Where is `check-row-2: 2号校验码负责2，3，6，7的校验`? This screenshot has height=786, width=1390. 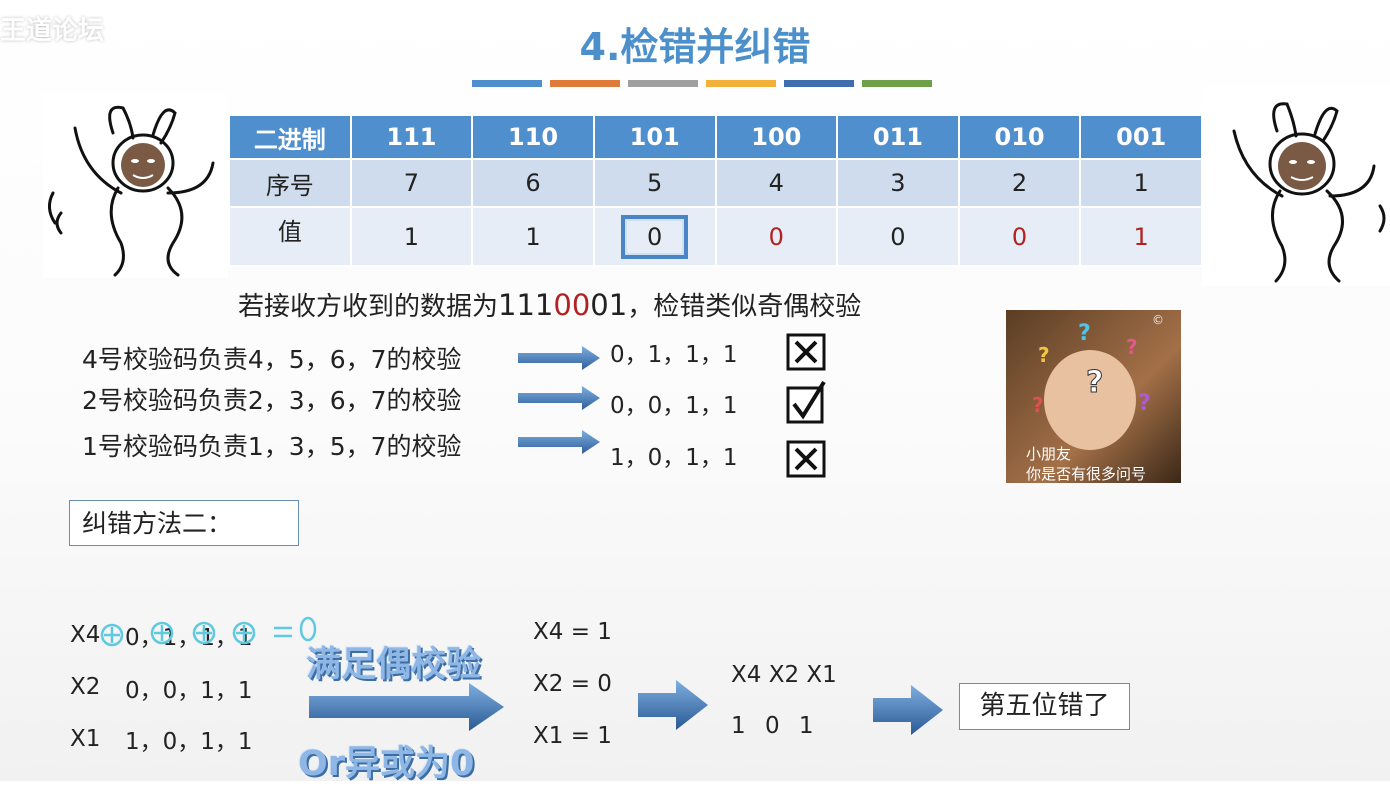
check-row-2: 2号校验码负责2，3，6，7的校验 is located at coordinates (272, 400).